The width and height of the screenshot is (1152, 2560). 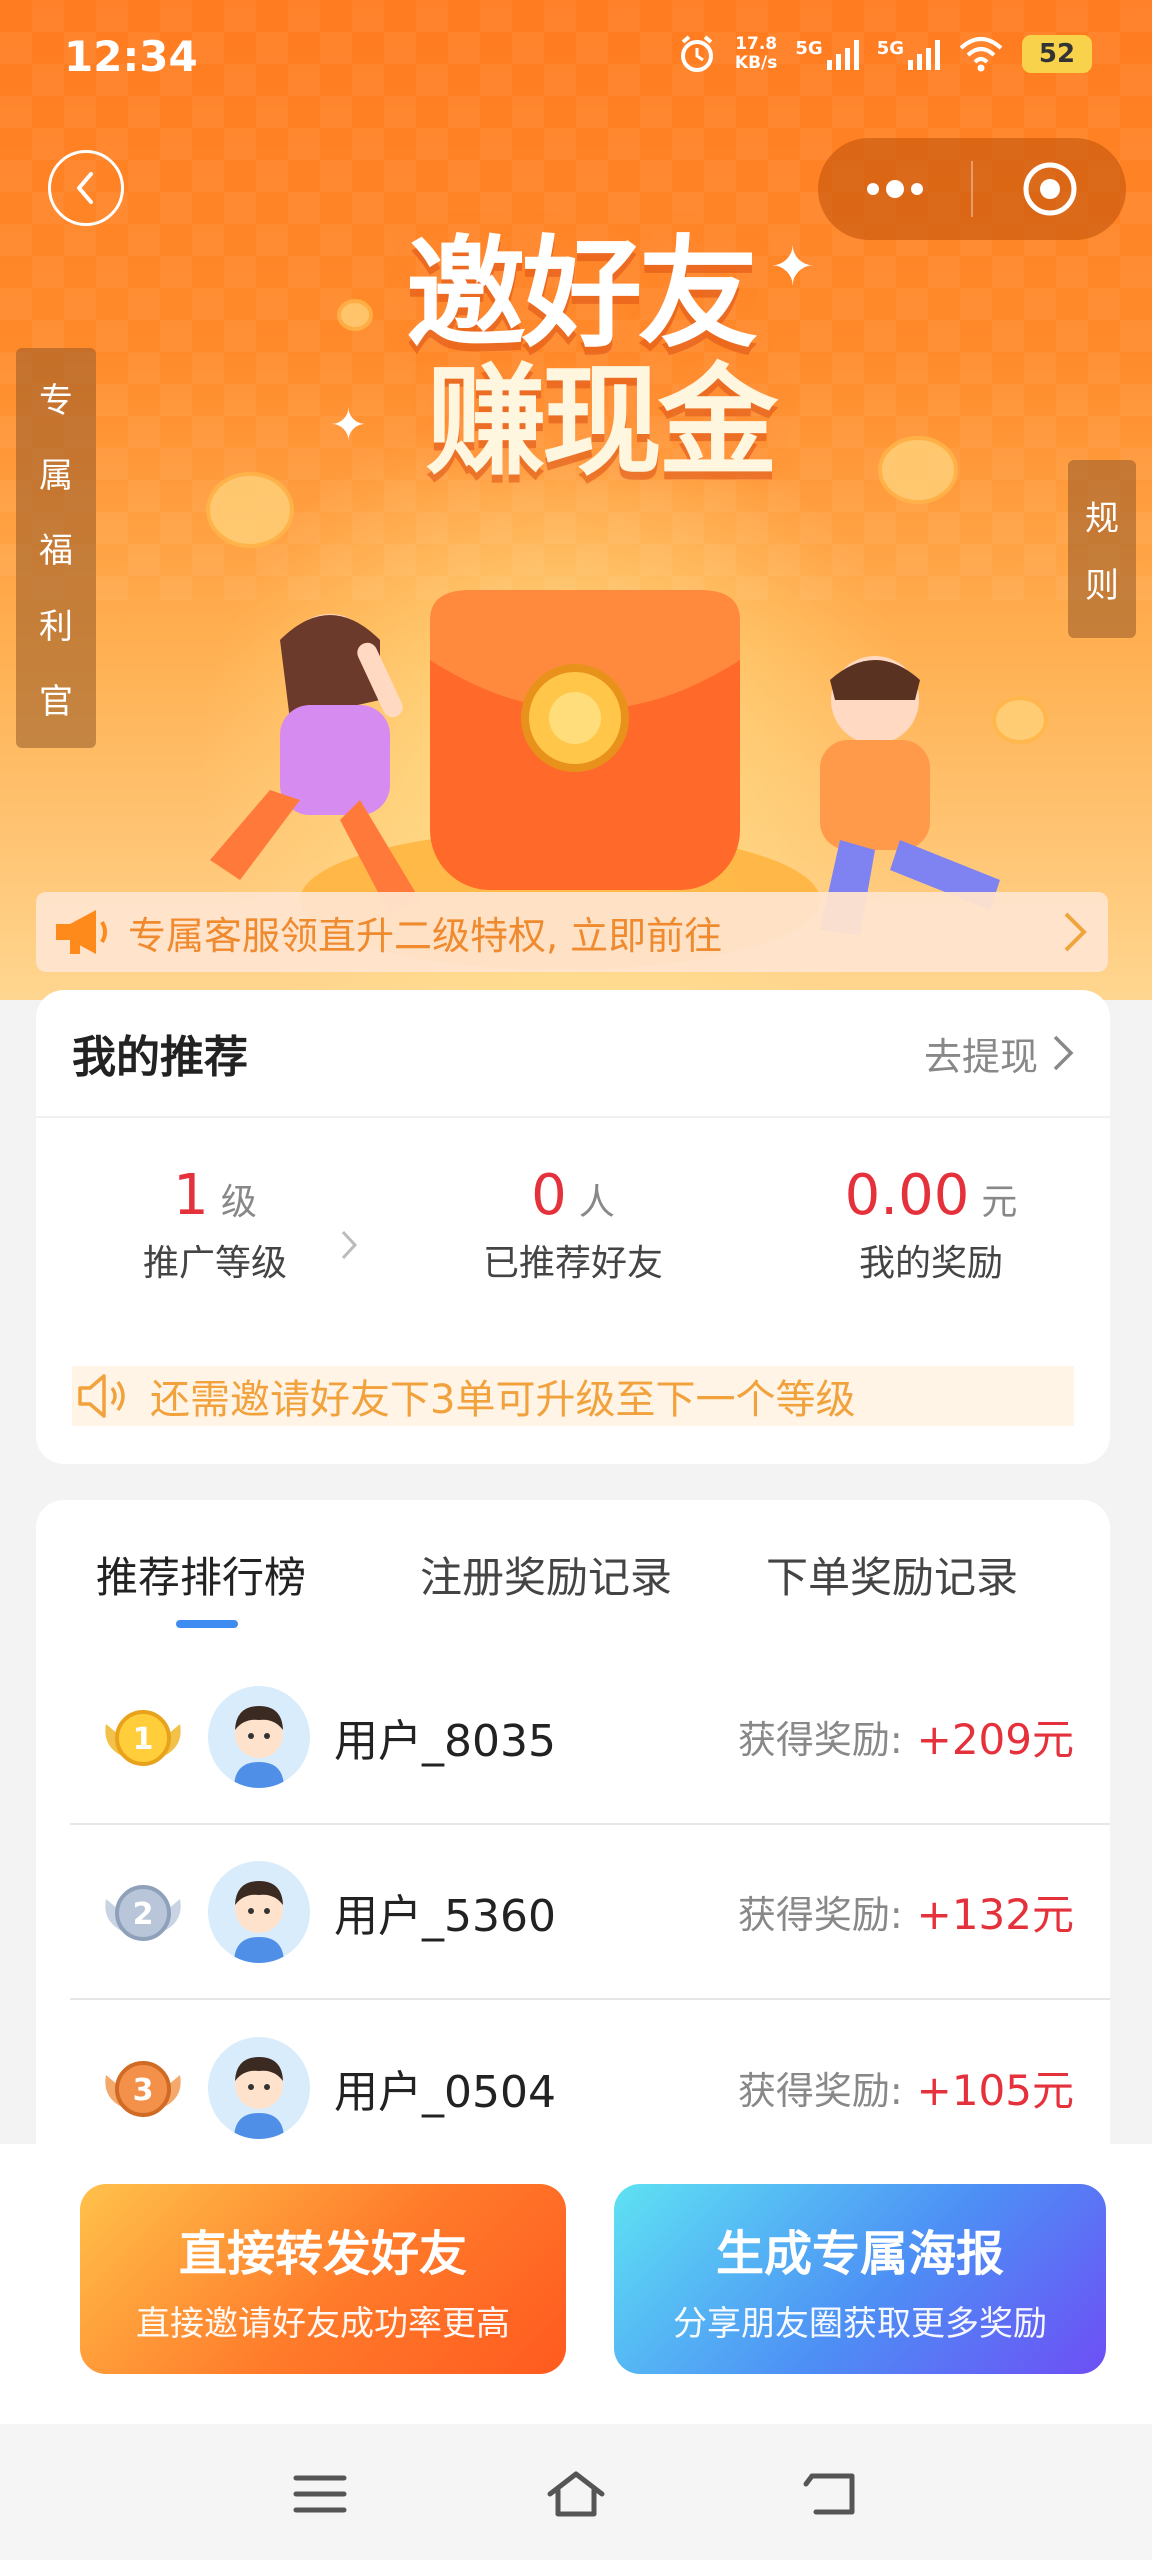 I want to click on stats-row: 1 级 推广等级 0 人 已推荐好友 0.00 元 我的奖励, so click(x=573, y=1224).